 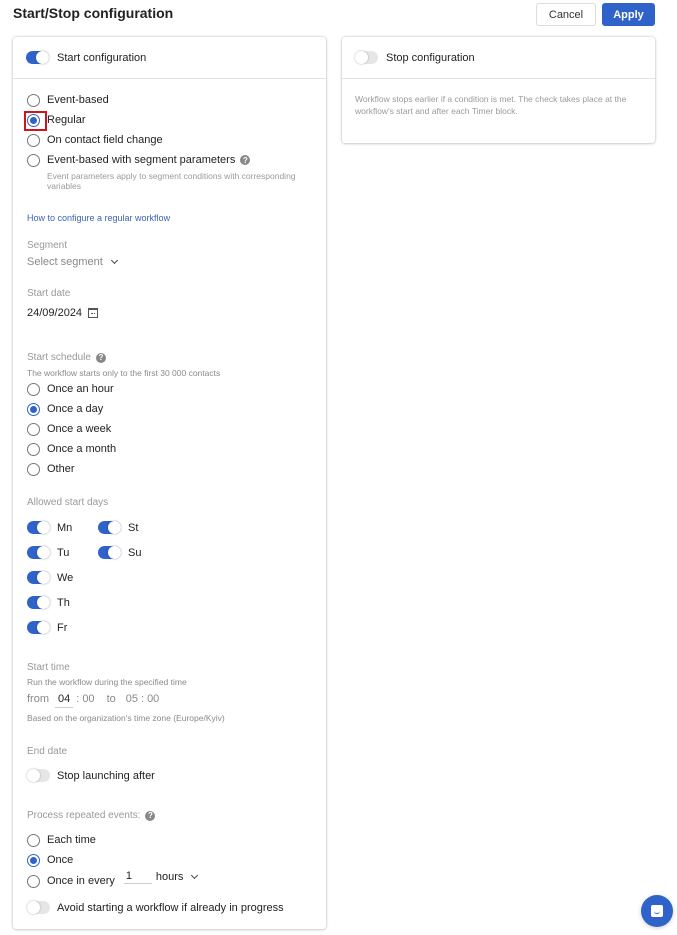 I want to click on radio-regular, so click(x=35, y=120).